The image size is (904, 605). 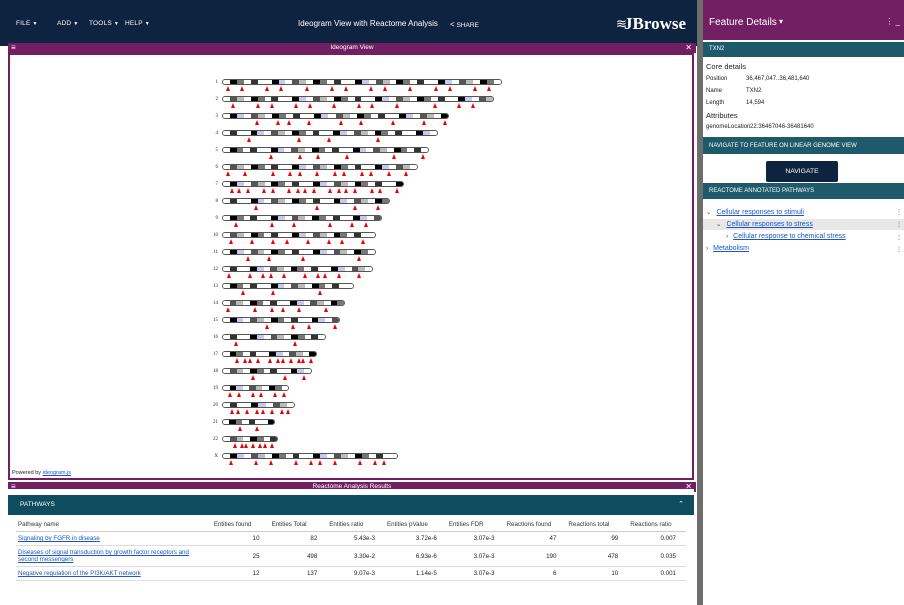 I want to click on pathways-accordion: PATHWAYS ⌃, so click(x=351, y=505).